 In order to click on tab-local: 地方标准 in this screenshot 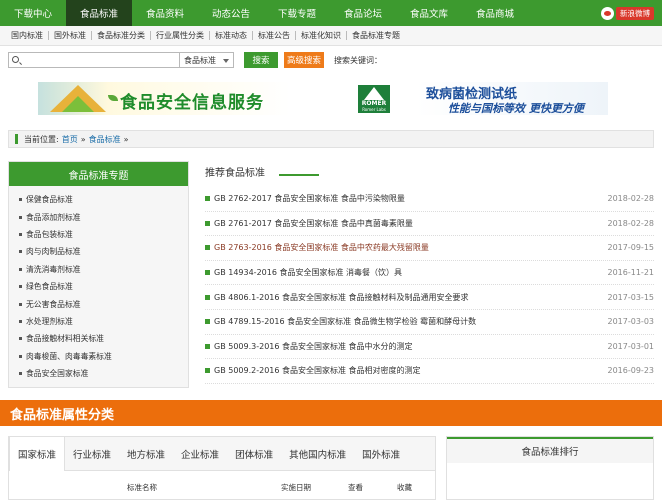, I will do `click(146, 454)`.